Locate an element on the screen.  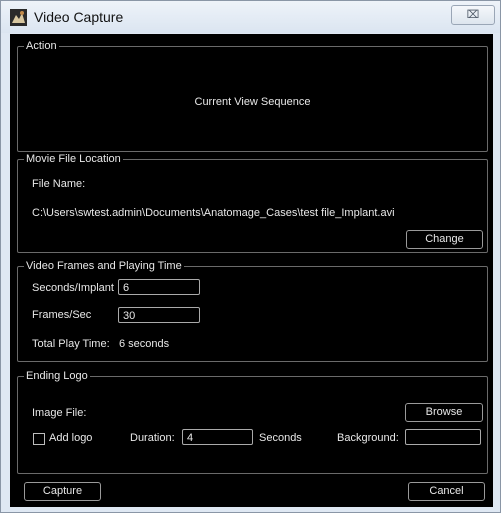
ending-logo-legend: Ending Logo is located at coordinates (57, 376).